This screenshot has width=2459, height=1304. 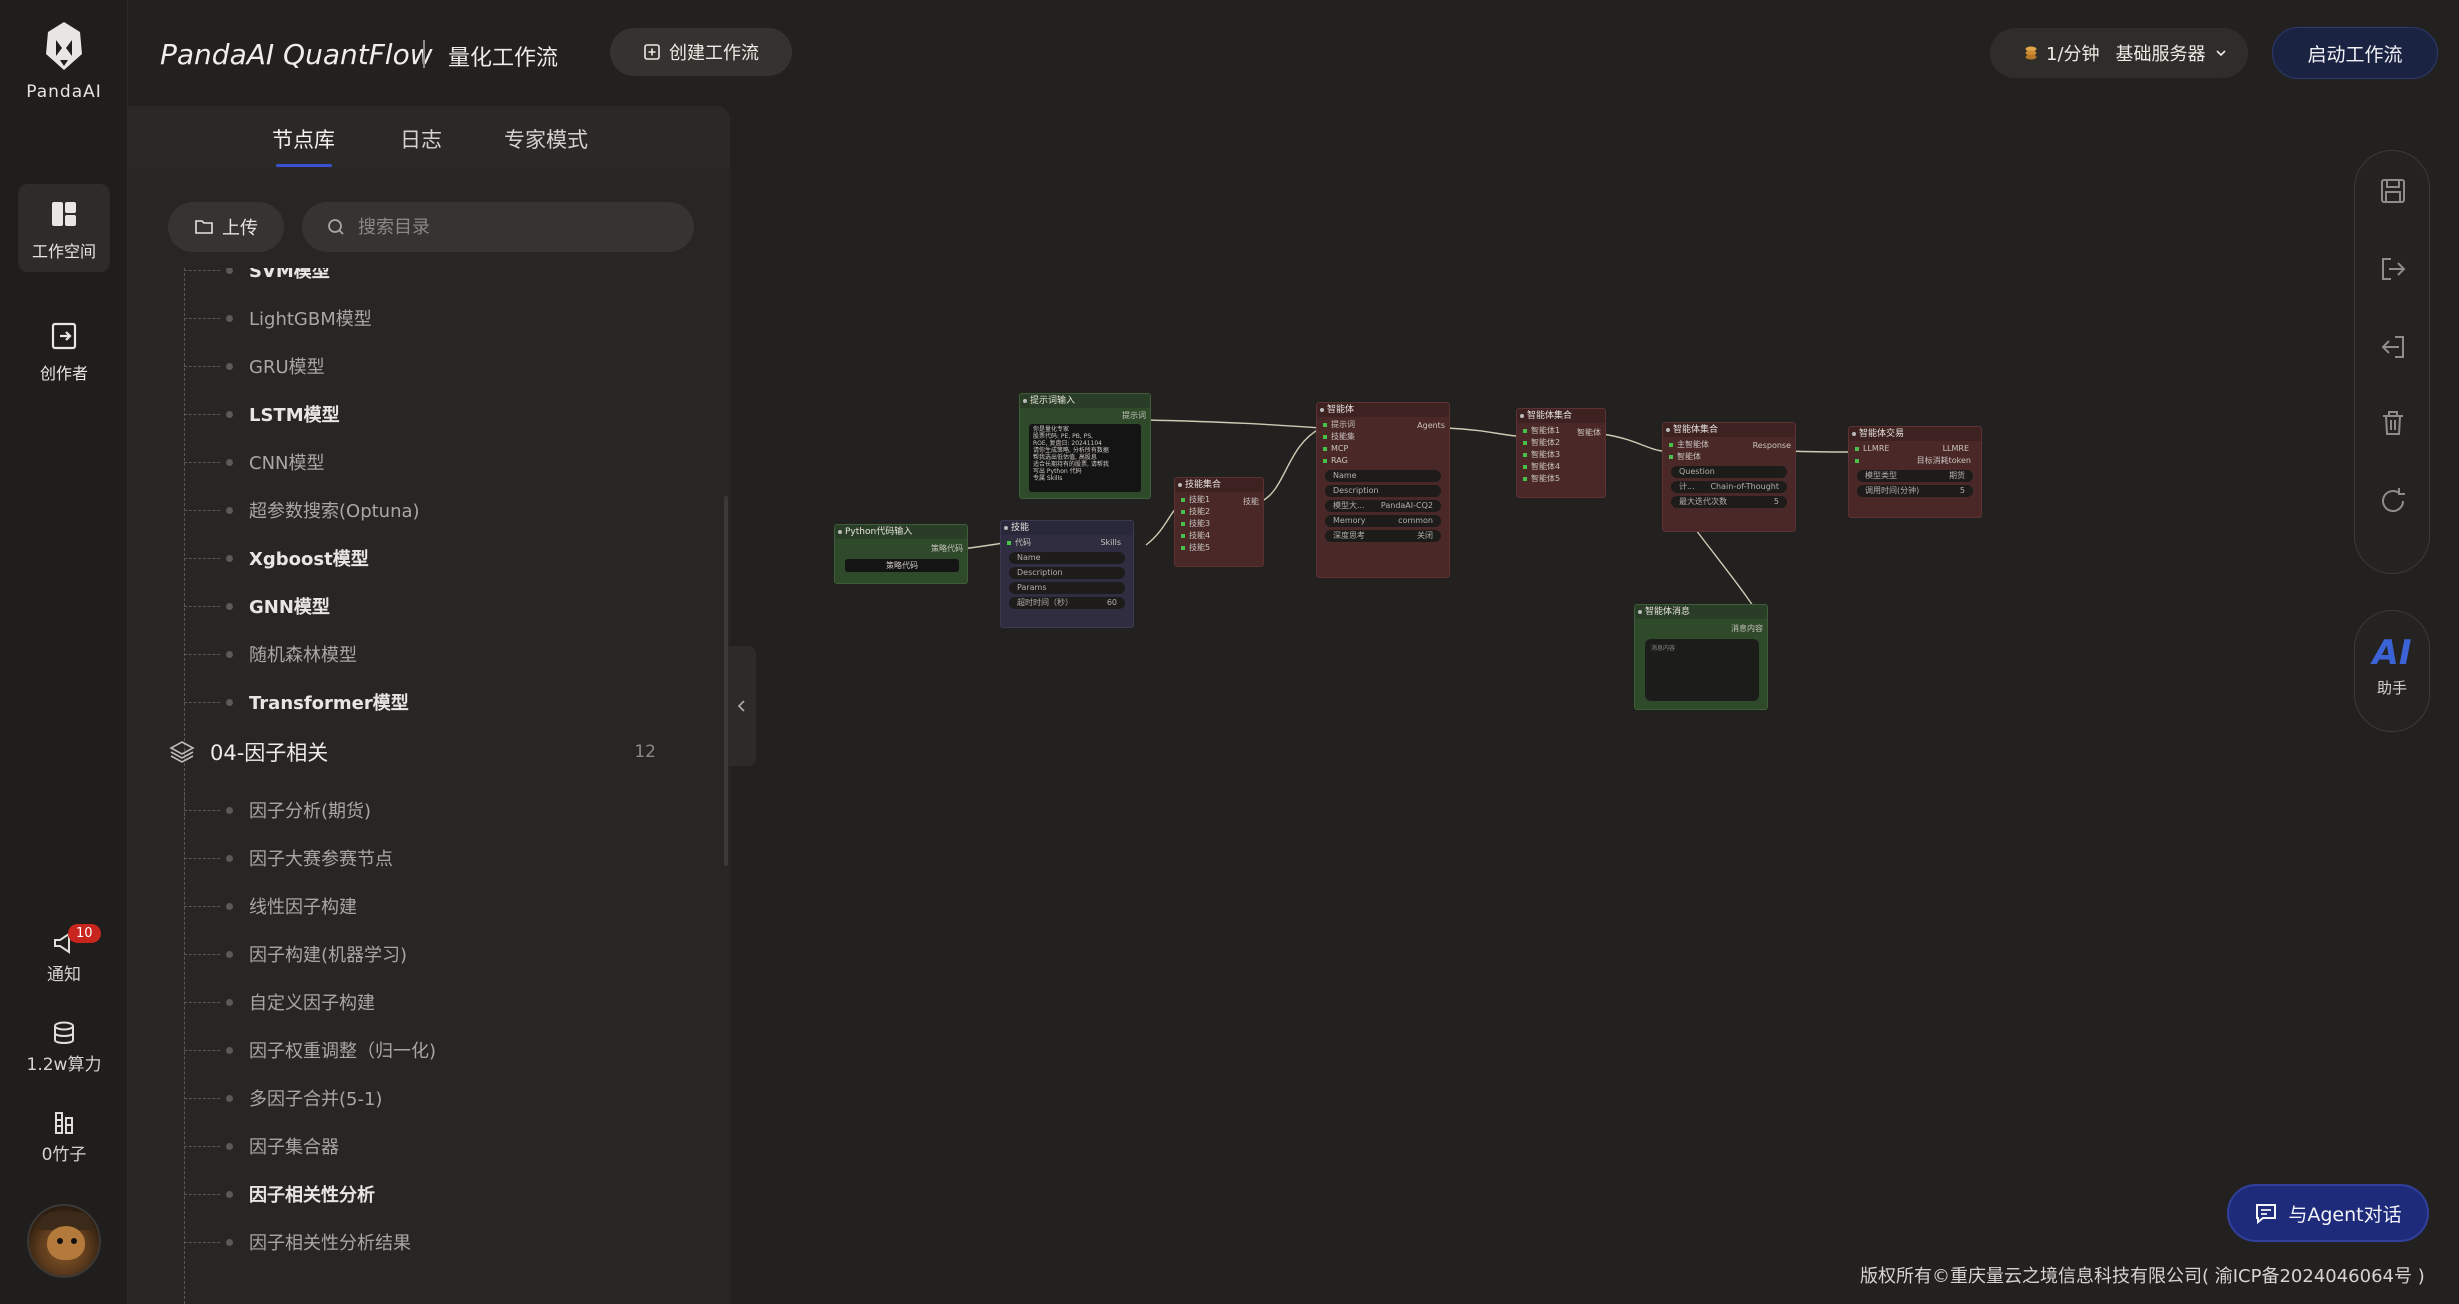 What do you see at coordinates (1915, 491) in the screenshot?
I see `node-stepper: 调用时间(分钟) 5` at bounding box center [1915, 491].